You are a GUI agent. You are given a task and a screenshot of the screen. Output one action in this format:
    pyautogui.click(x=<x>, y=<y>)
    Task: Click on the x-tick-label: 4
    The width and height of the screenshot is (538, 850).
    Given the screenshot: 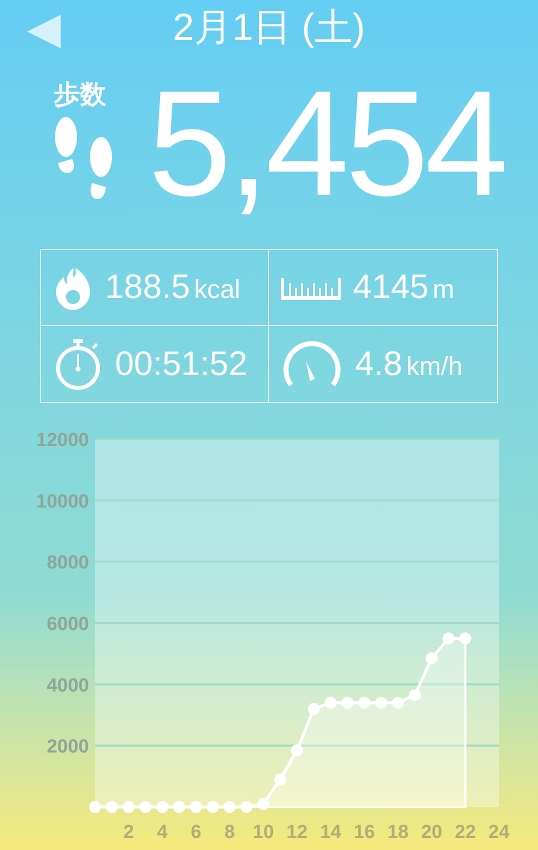 What is the action you would take?
    pyautogui.click(x=162, y=832)
    